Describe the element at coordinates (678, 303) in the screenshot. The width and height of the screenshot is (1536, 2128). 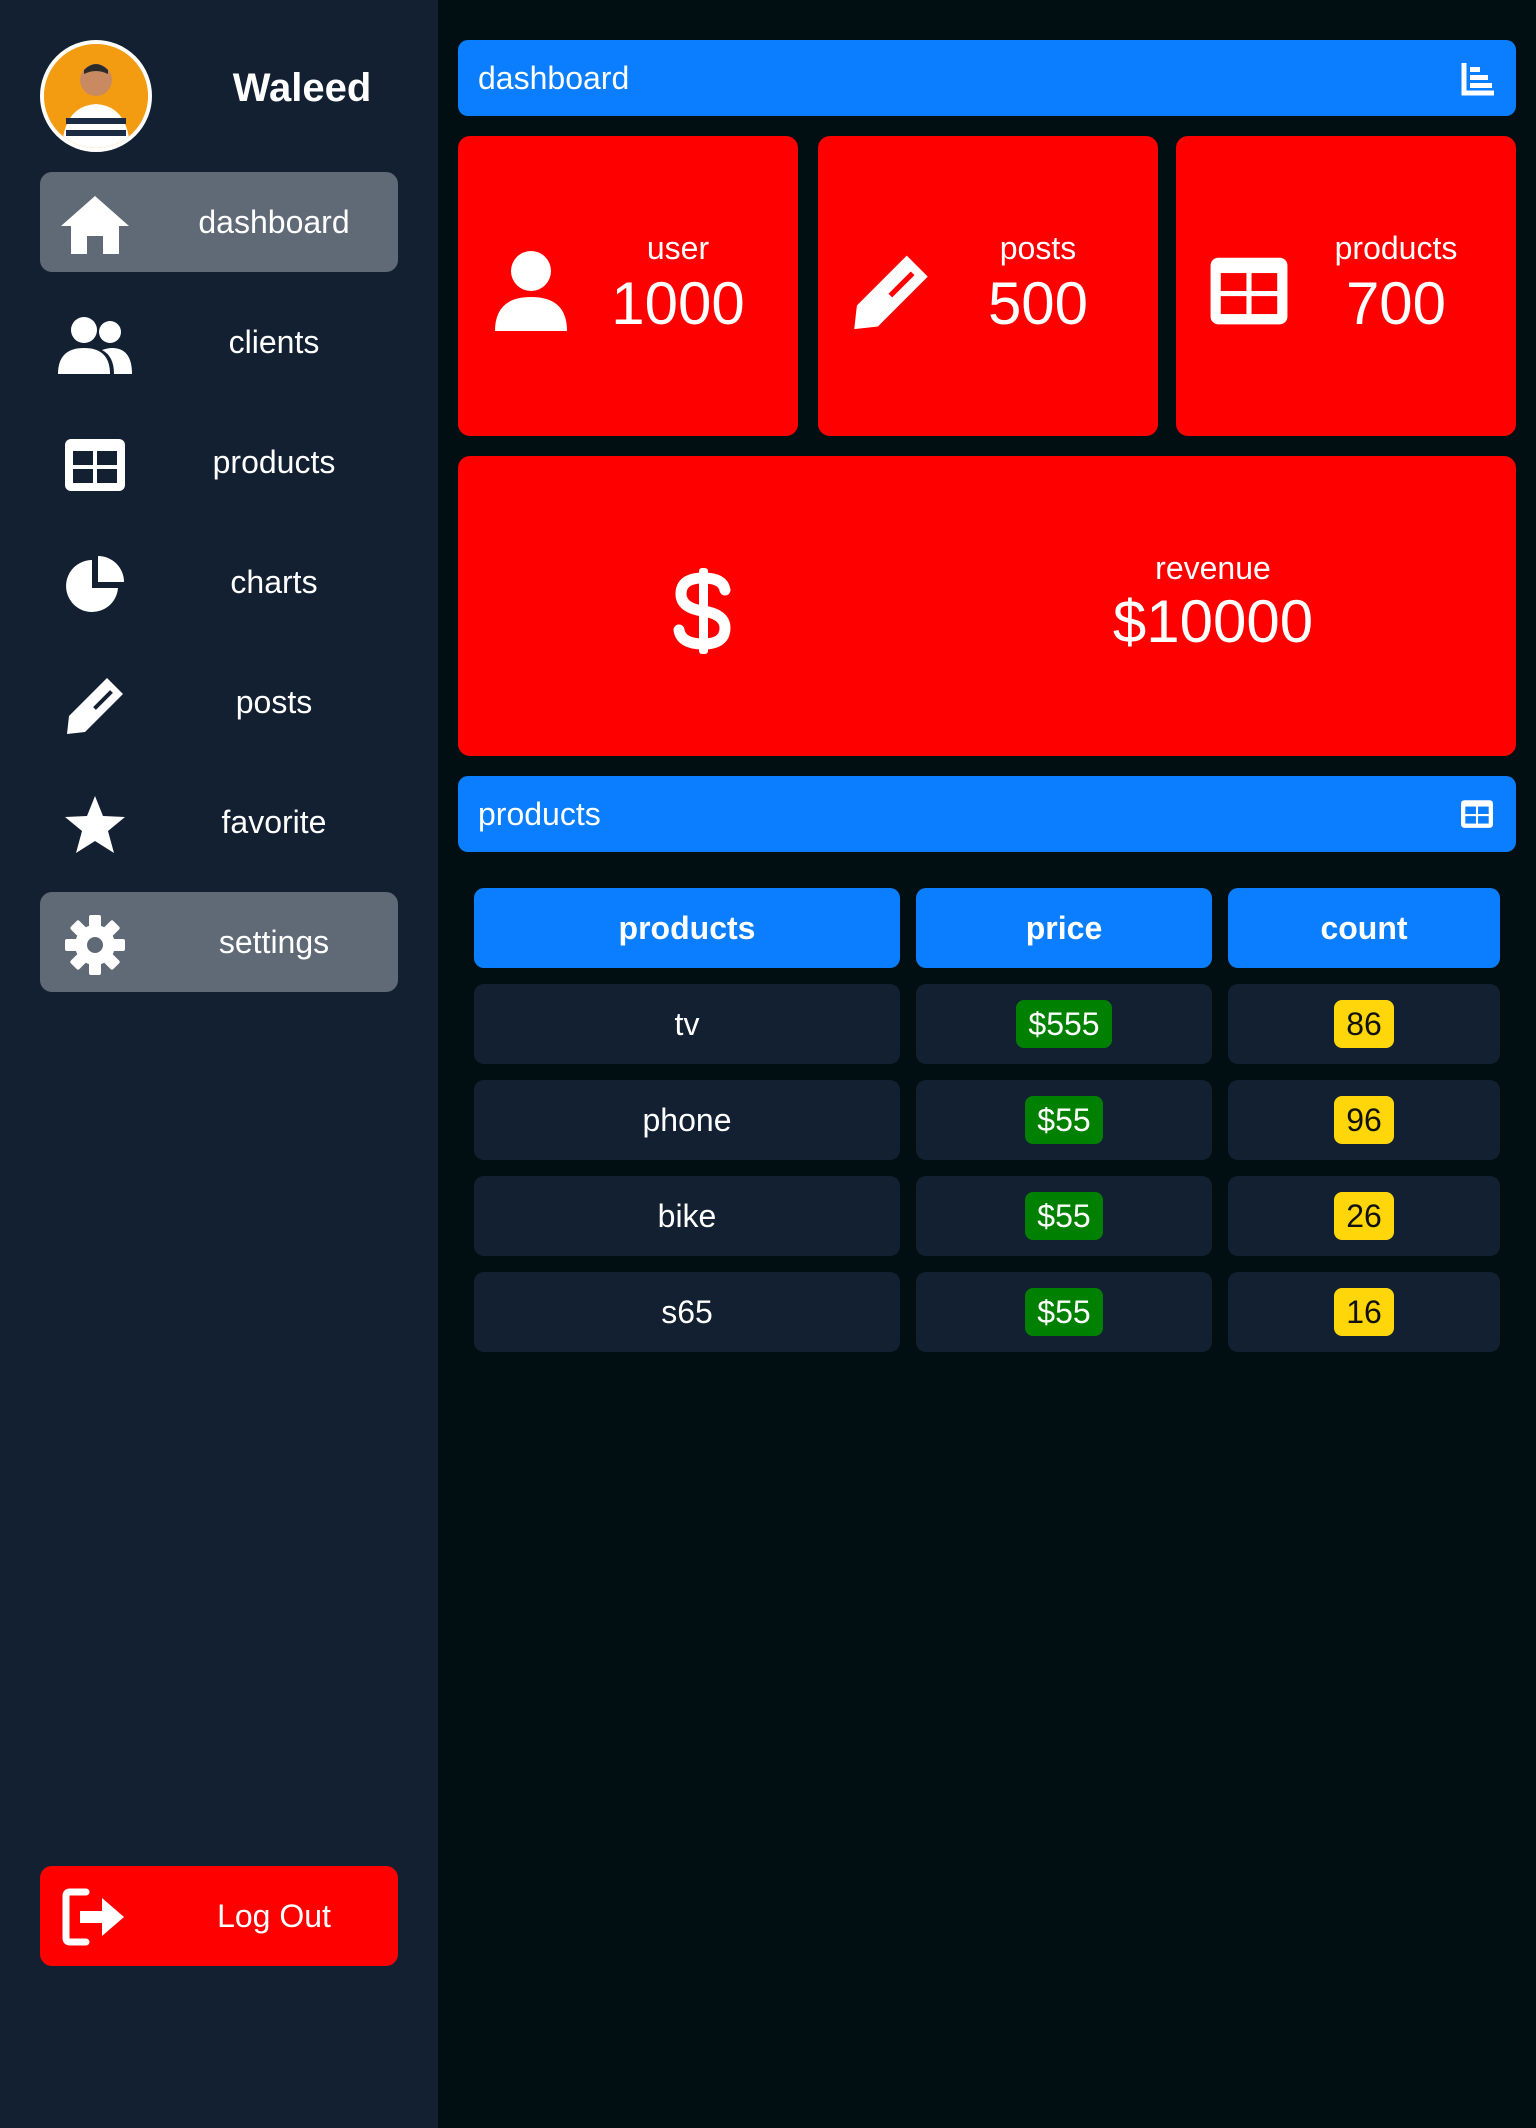
I see `stat-value: 1000` at that location.